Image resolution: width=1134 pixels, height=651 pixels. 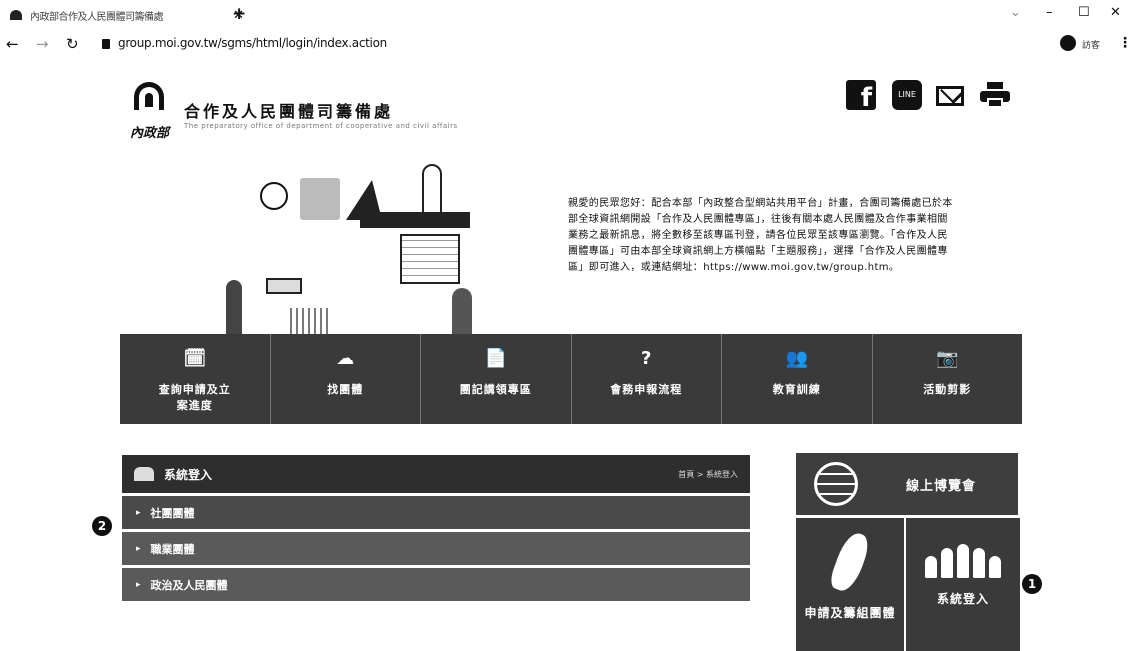 I want to click on apply-group-button: 申請及籌組團體, so click(x=850, y=584).